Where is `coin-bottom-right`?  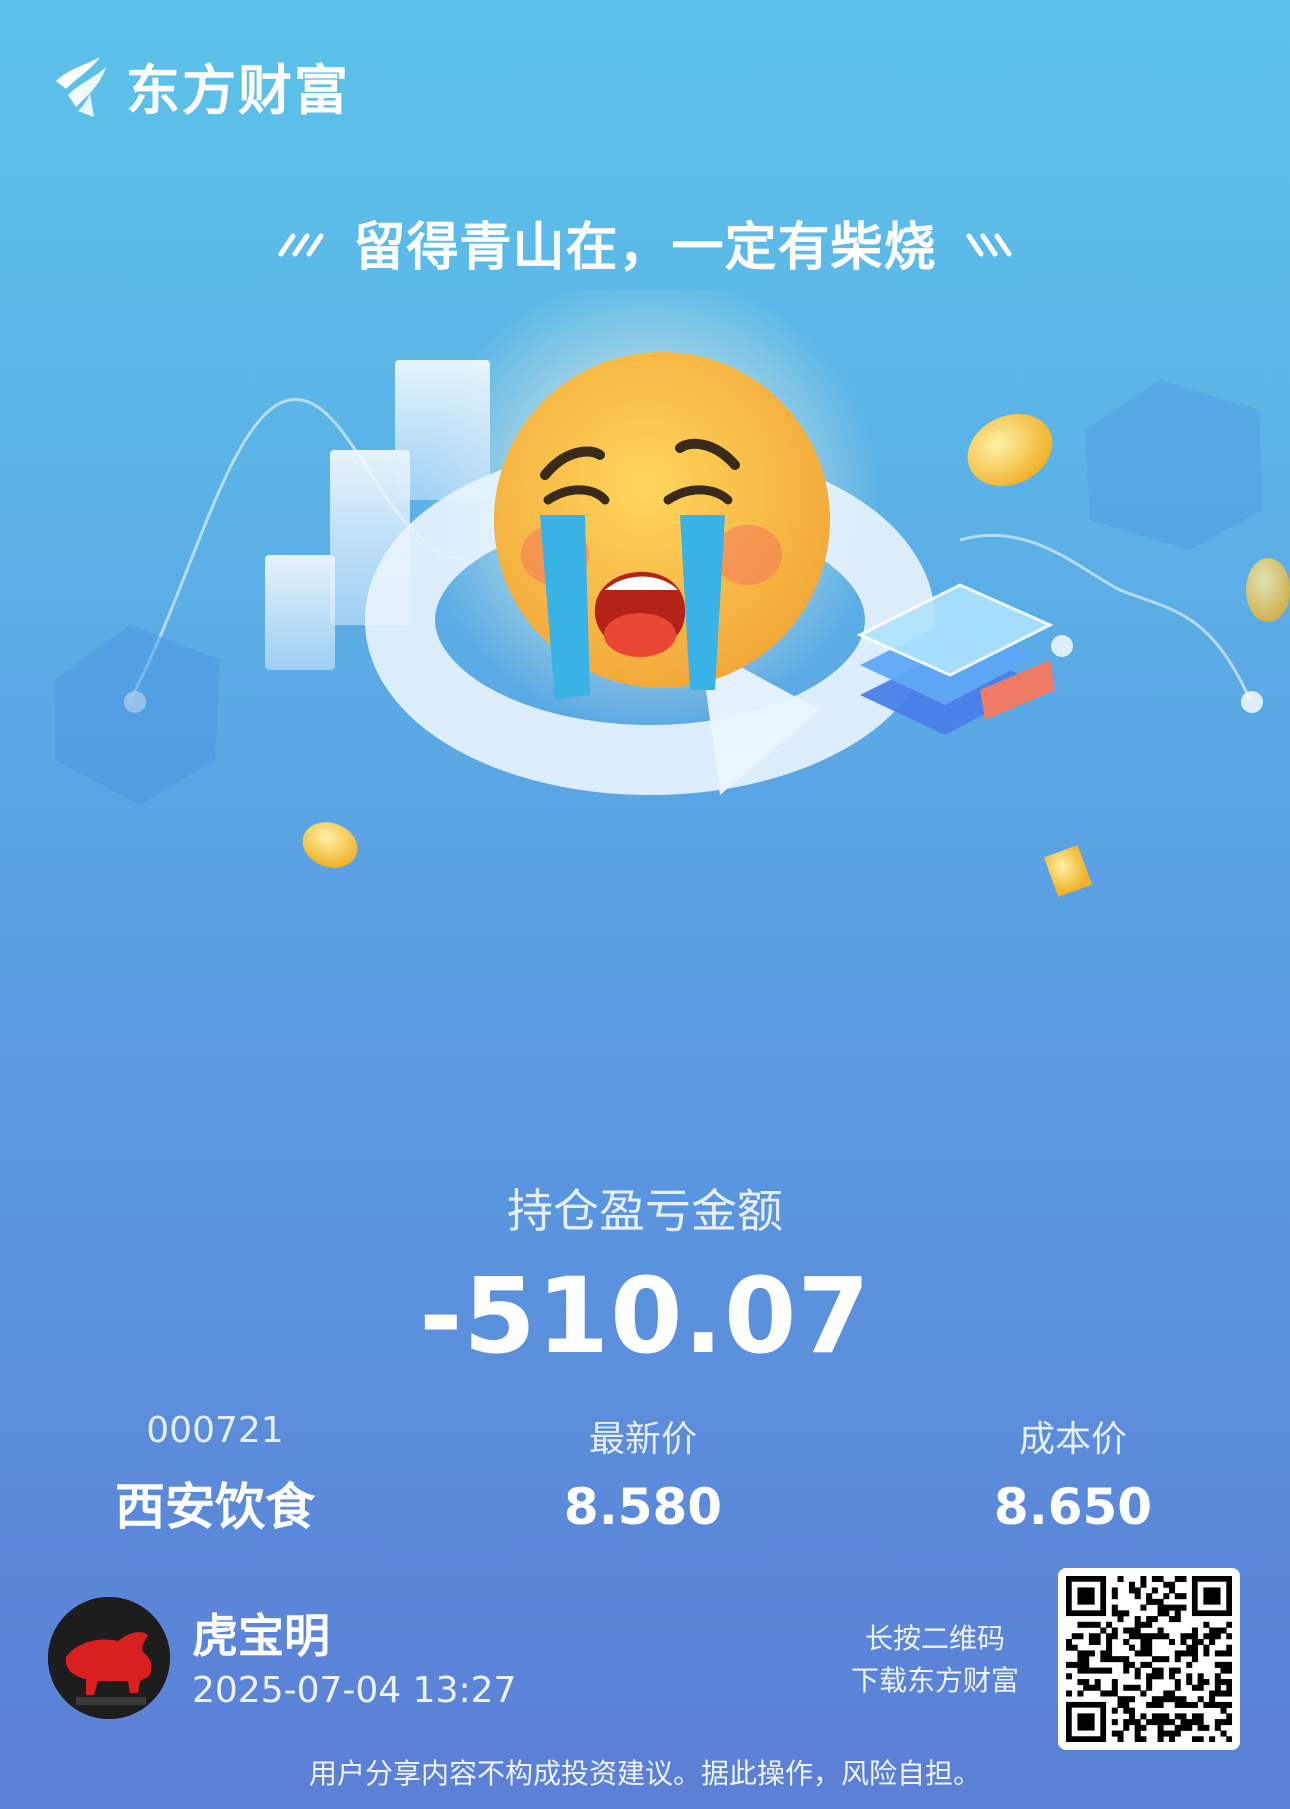 coin-bottom-right is located at coordinates (1068, 871).